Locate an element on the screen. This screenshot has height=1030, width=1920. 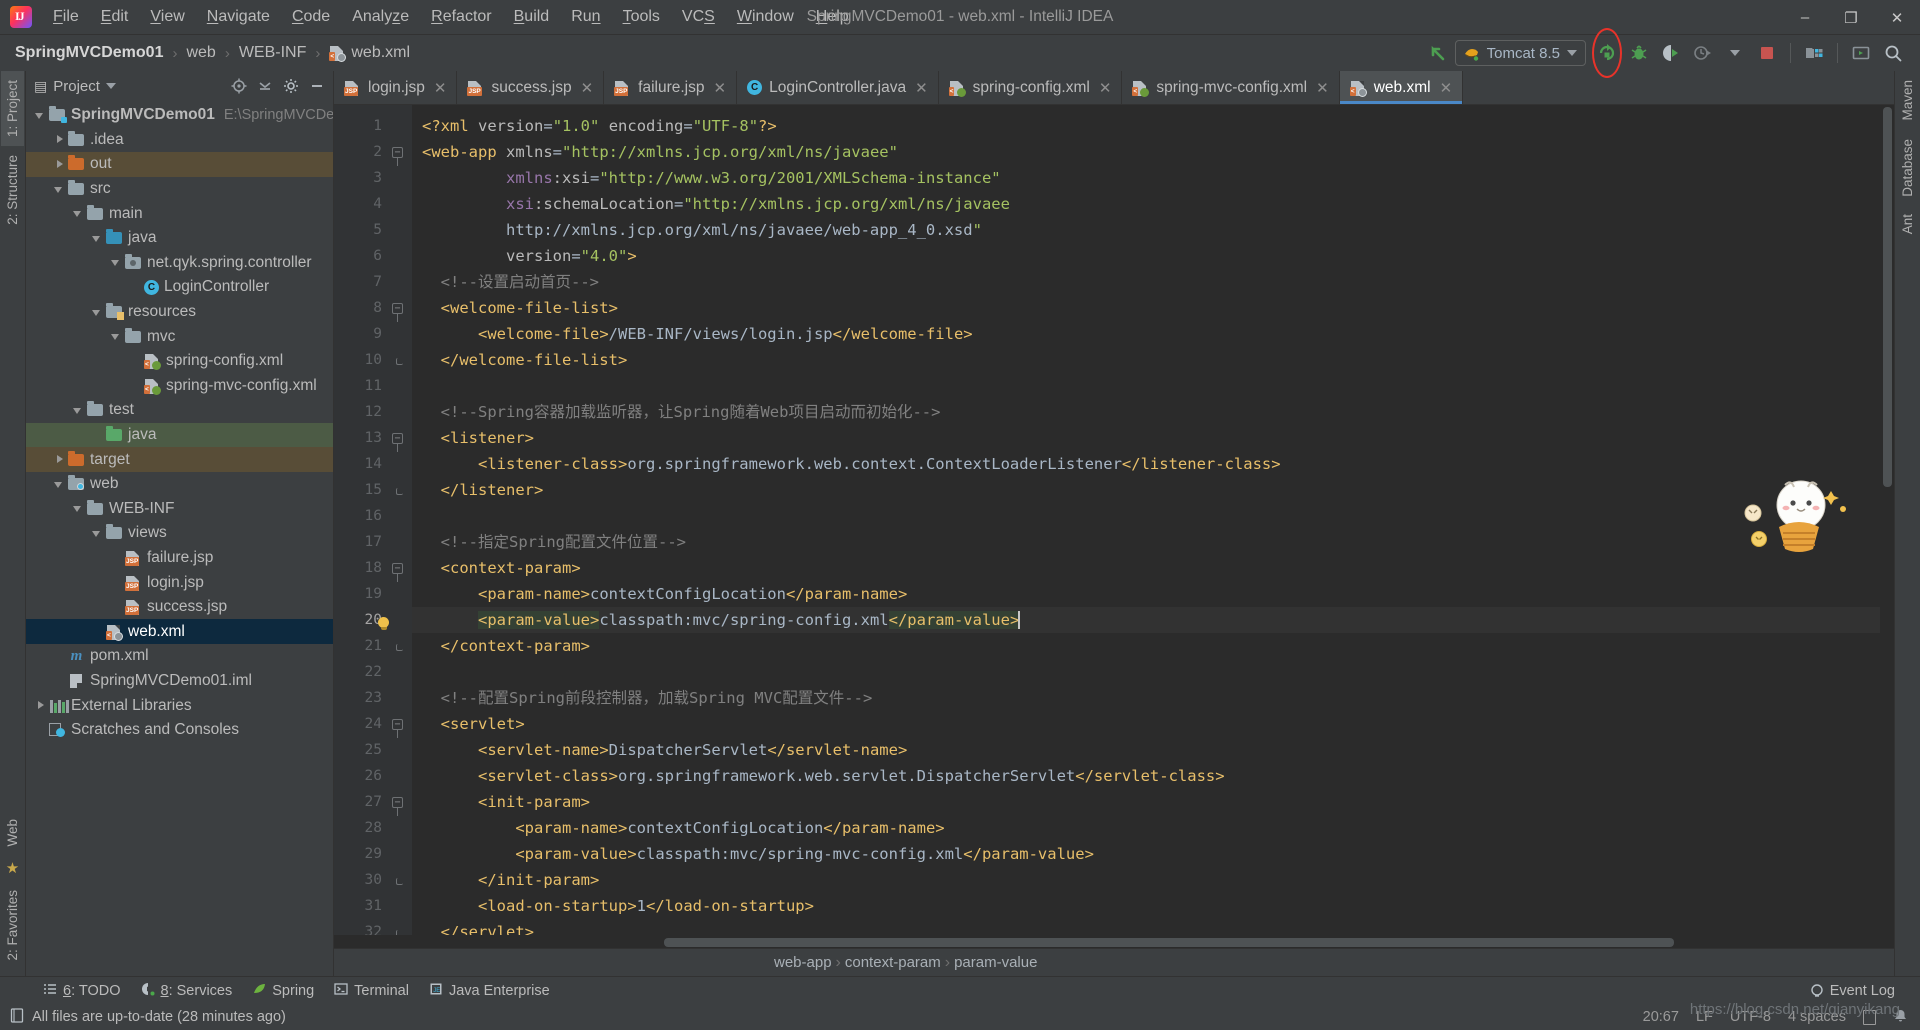
tree-node-web-xml: < web.xml is located at coordinates (179, 632).